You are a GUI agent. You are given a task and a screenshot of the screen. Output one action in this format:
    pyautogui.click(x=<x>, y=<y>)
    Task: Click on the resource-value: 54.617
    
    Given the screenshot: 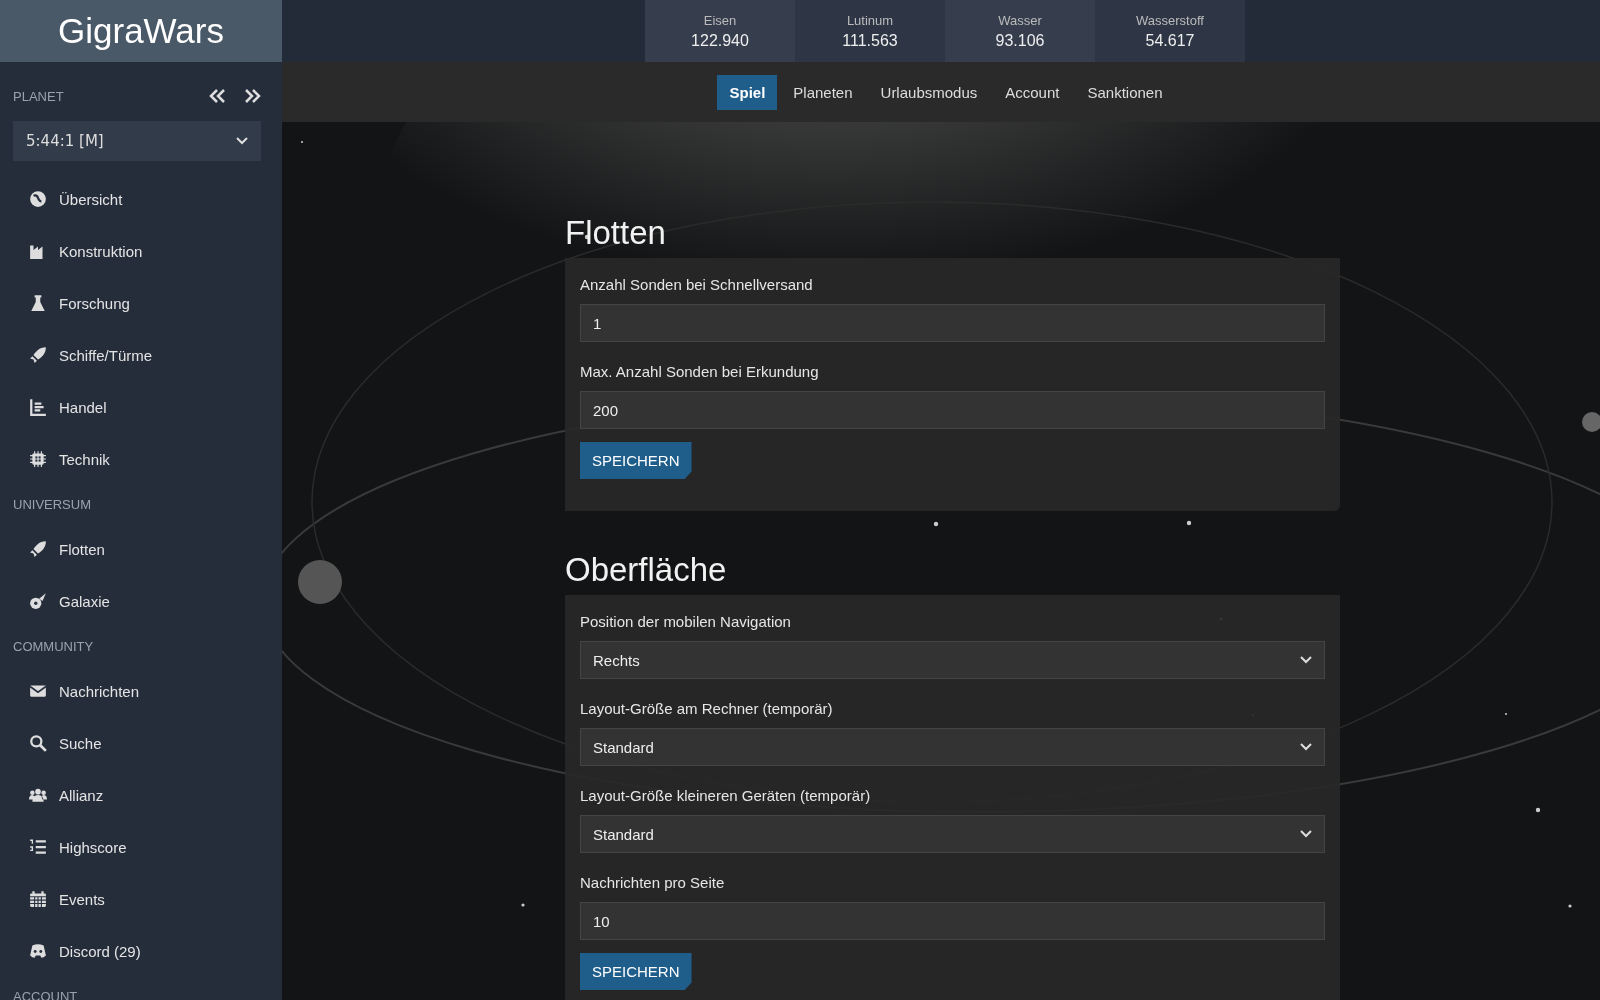 What is the action you would take?
    pyautogui.click(x=1170, y=40)
    